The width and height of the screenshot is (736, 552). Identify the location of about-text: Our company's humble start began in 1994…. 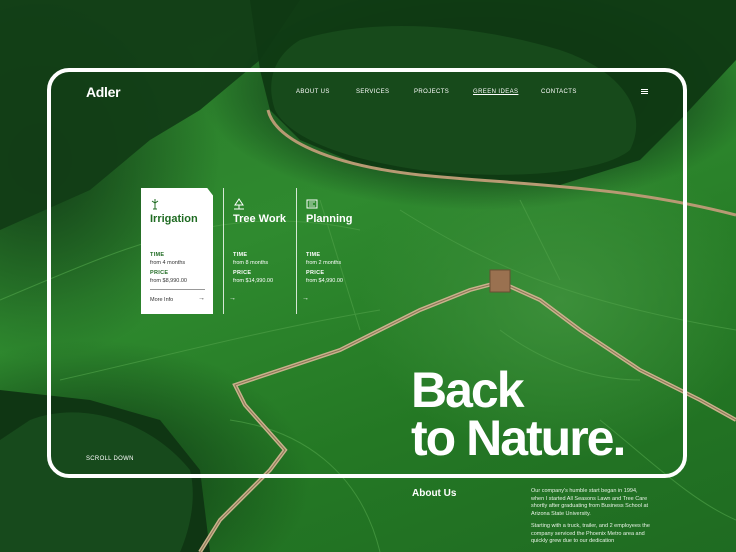
(591, 519).